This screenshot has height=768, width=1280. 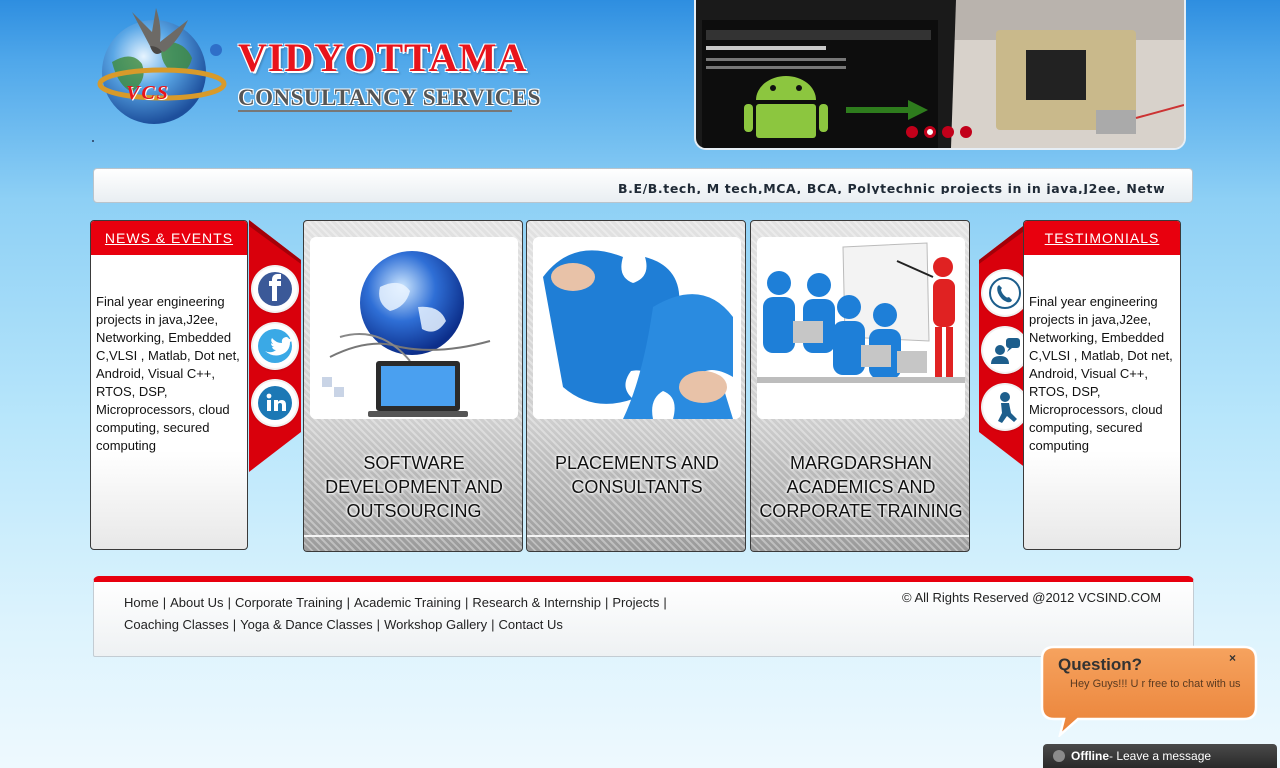 What do you see at coordinates (414, 463) in the screenshot?
I see `caption-line: SOFTWARE` at bounding box center [414, 463].